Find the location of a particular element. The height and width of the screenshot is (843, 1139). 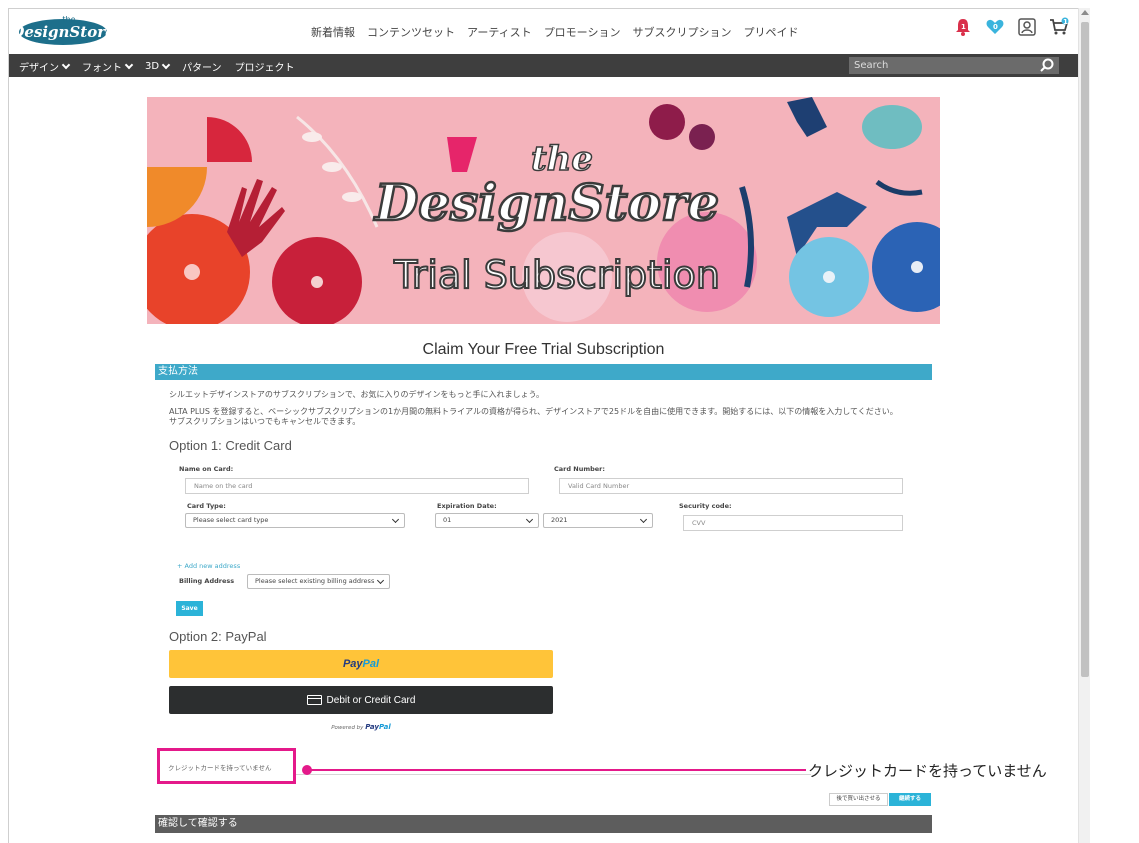

debit-credit-card-button: Debit or Credit Card is located at coordinates (361, 700).